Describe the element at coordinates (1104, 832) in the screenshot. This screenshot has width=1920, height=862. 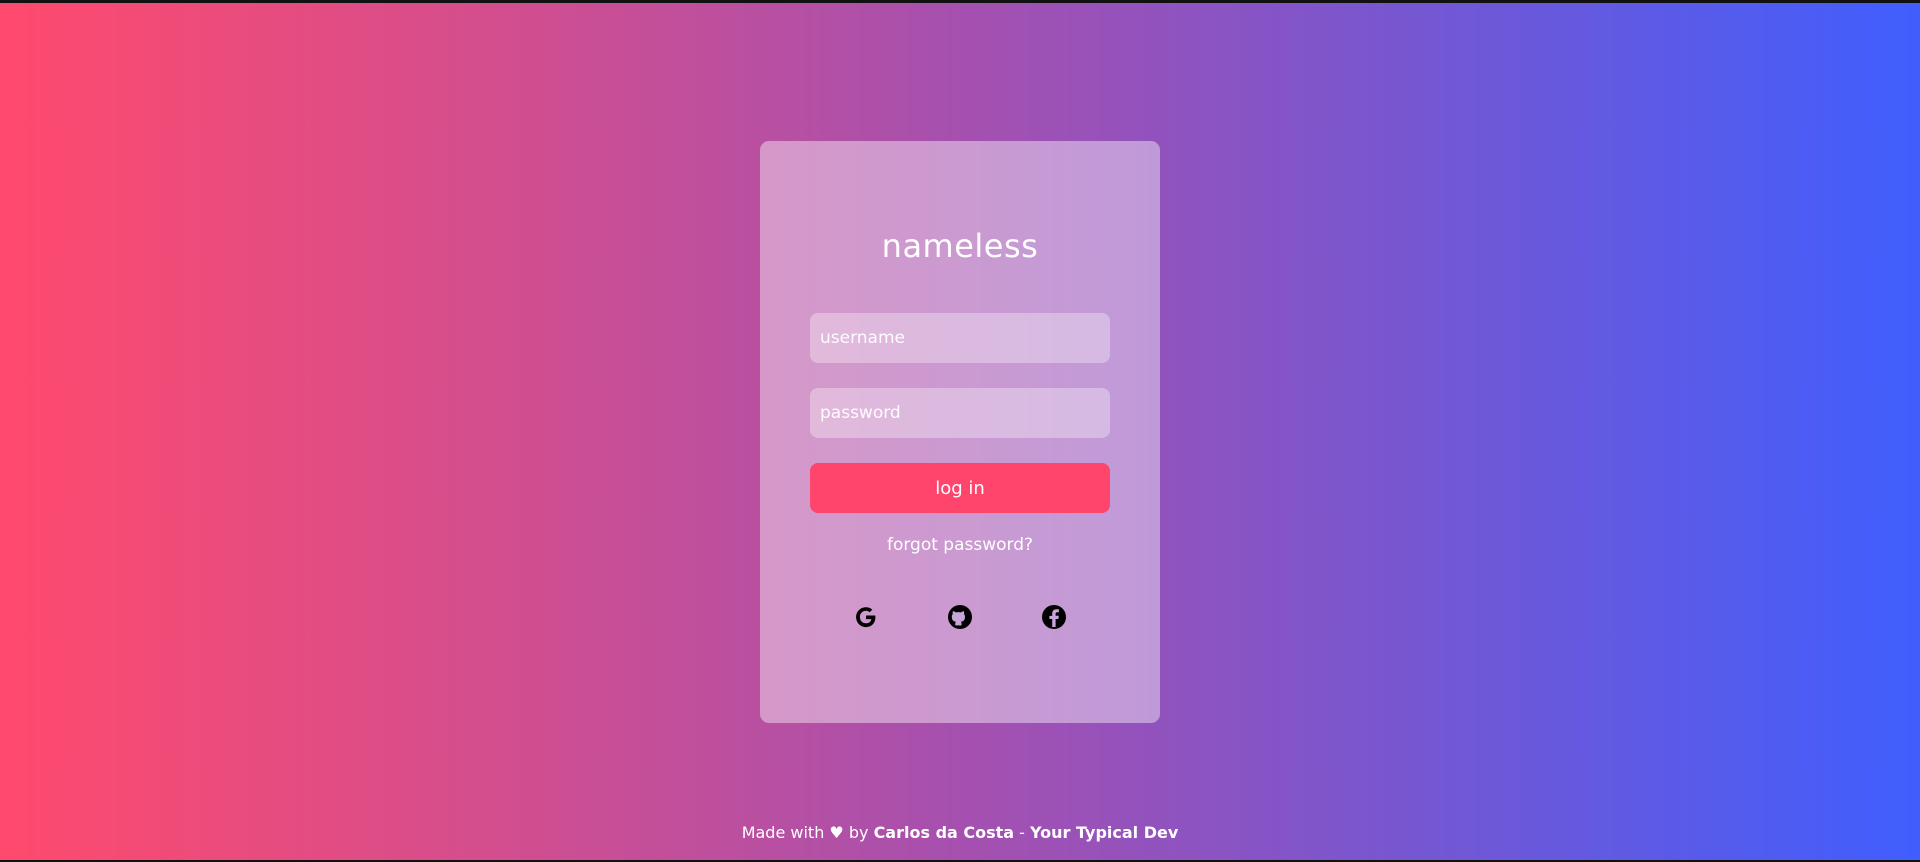
I see `footer-brand: Your Typical Dev` at that location.